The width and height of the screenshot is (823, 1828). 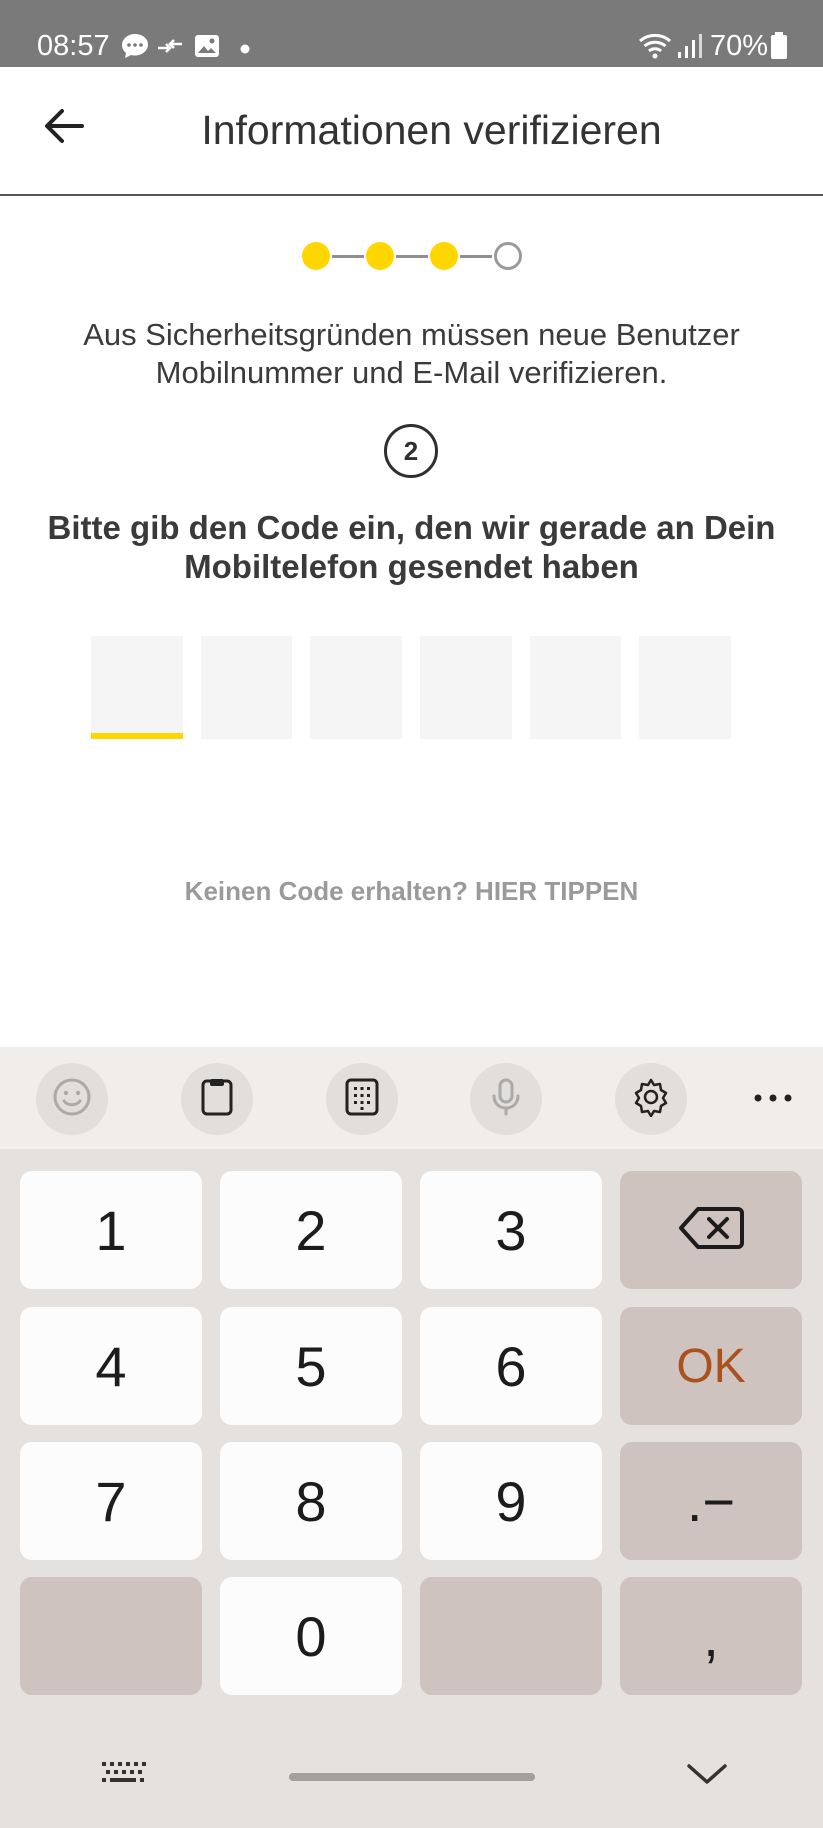 I want to click on clipboard-button, so click(x=217, y=1099).